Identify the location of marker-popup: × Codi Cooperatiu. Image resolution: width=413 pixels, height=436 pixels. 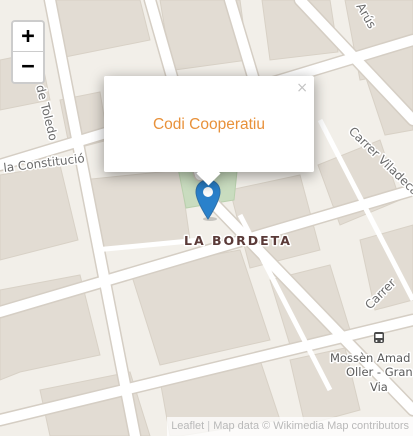
(209, 131).